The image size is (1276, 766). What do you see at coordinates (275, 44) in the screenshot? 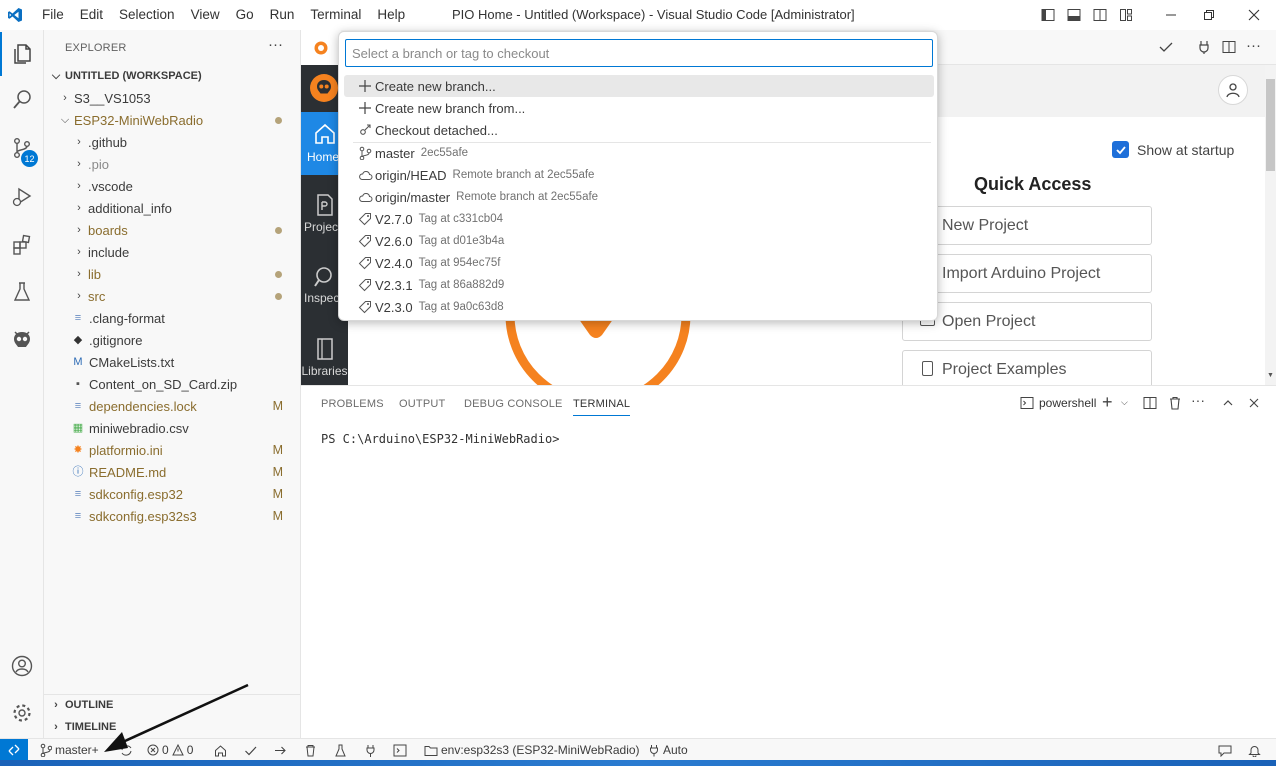
I see `explorer-more-actions-icon: ···` at bounding box center [275, 44].